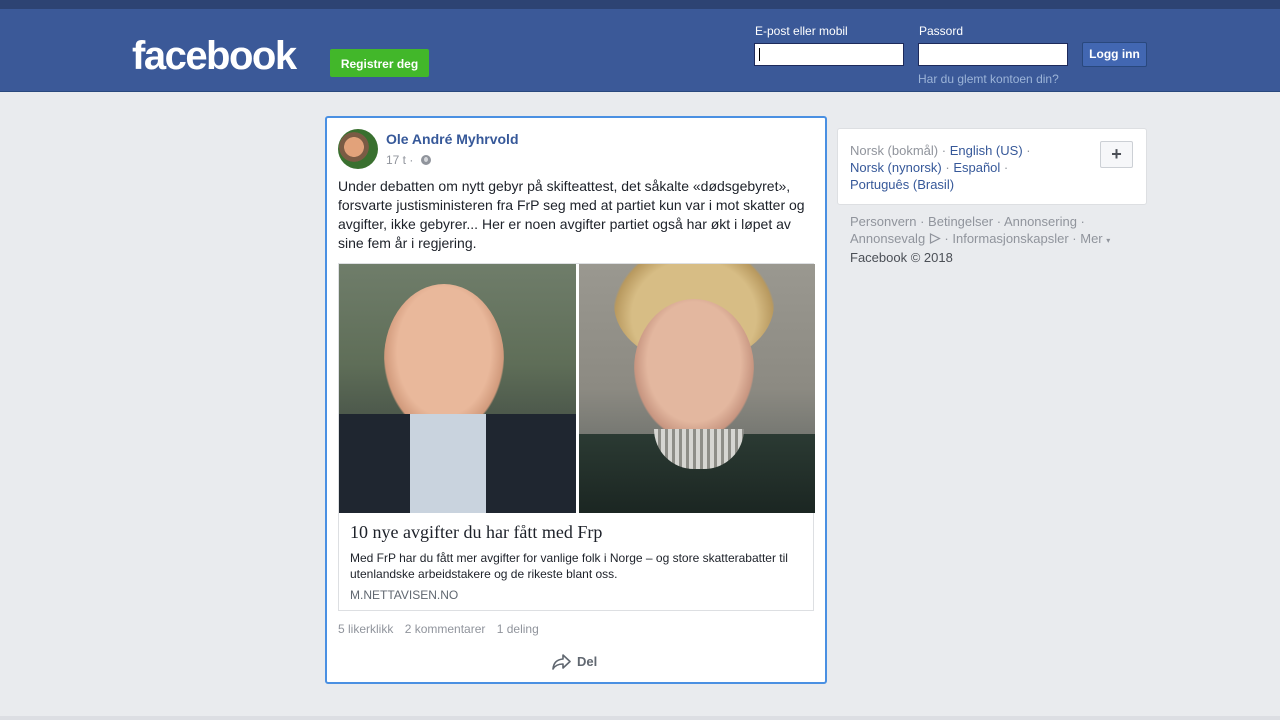  I want to click on email-field, so click(829, 54).